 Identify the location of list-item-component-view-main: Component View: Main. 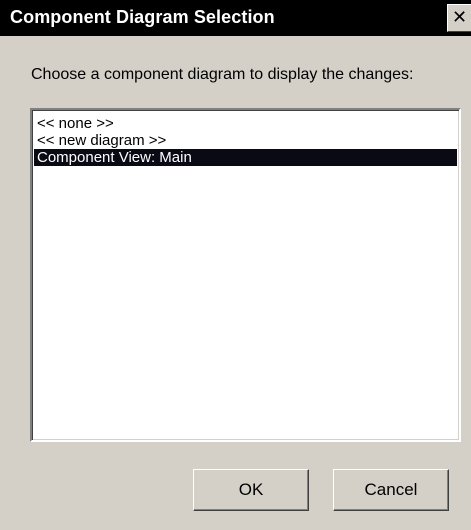
(245, 157).